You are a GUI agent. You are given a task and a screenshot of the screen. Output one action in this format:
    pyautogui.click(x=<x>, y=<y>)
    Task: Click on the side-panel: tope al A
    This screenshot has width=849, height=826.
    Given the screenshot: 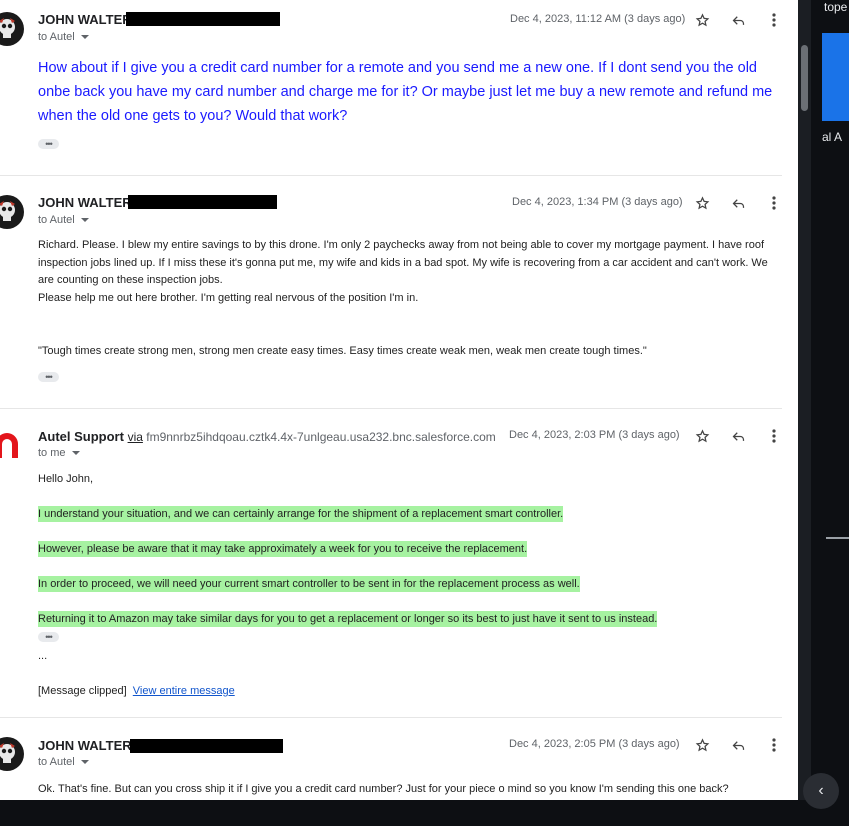 What is the action you would take?
    pyautogui.click(x=823, y=413)
    